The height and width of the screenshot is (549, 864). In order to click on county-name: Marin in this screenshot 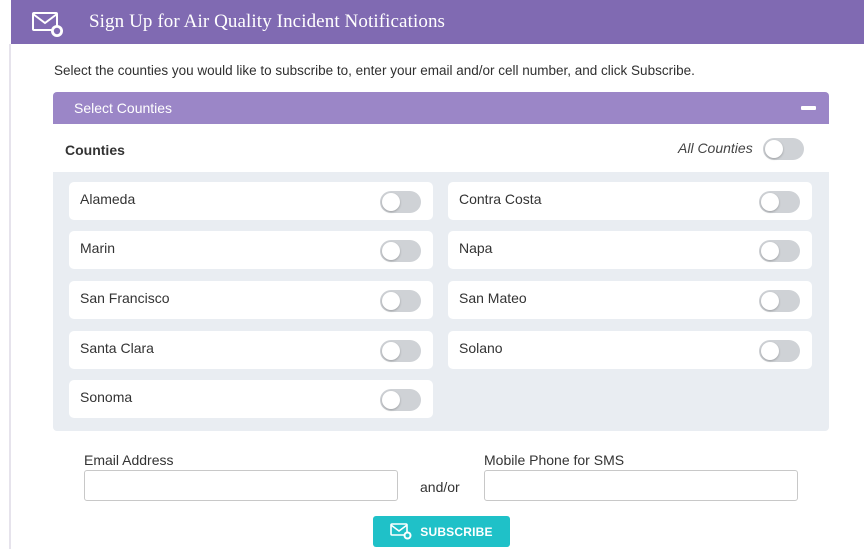, I will do `click(98, 248)`.